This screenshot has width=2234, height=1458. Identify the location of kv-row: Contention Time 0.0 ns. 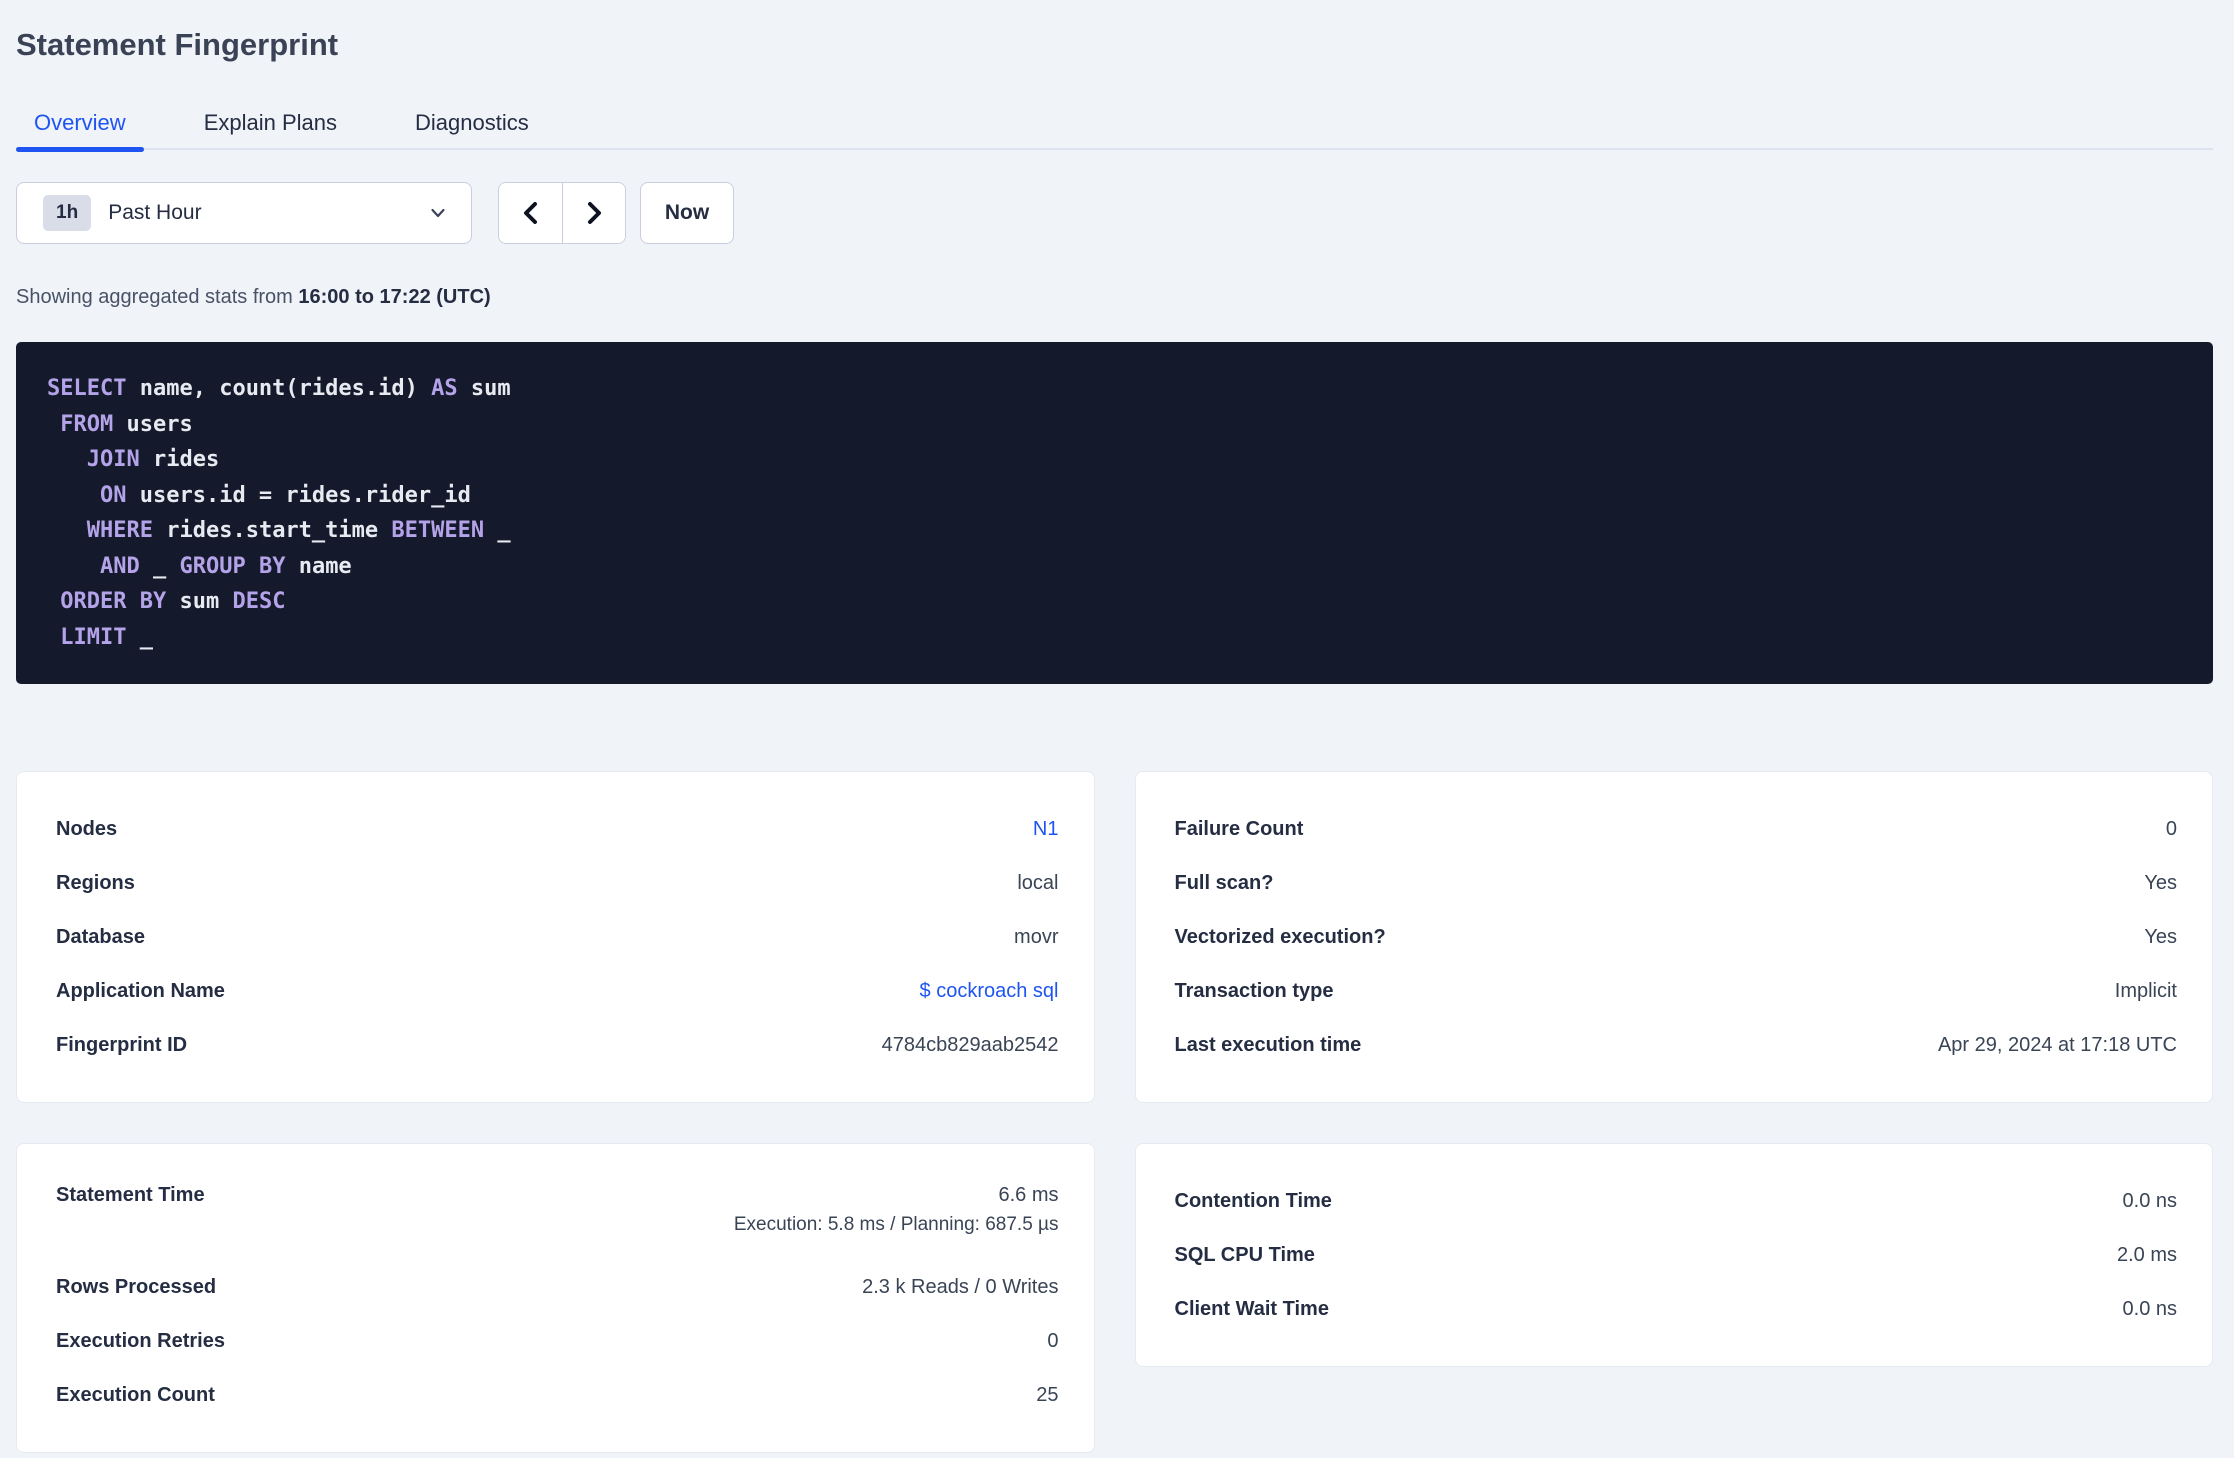
(1676, 1201).